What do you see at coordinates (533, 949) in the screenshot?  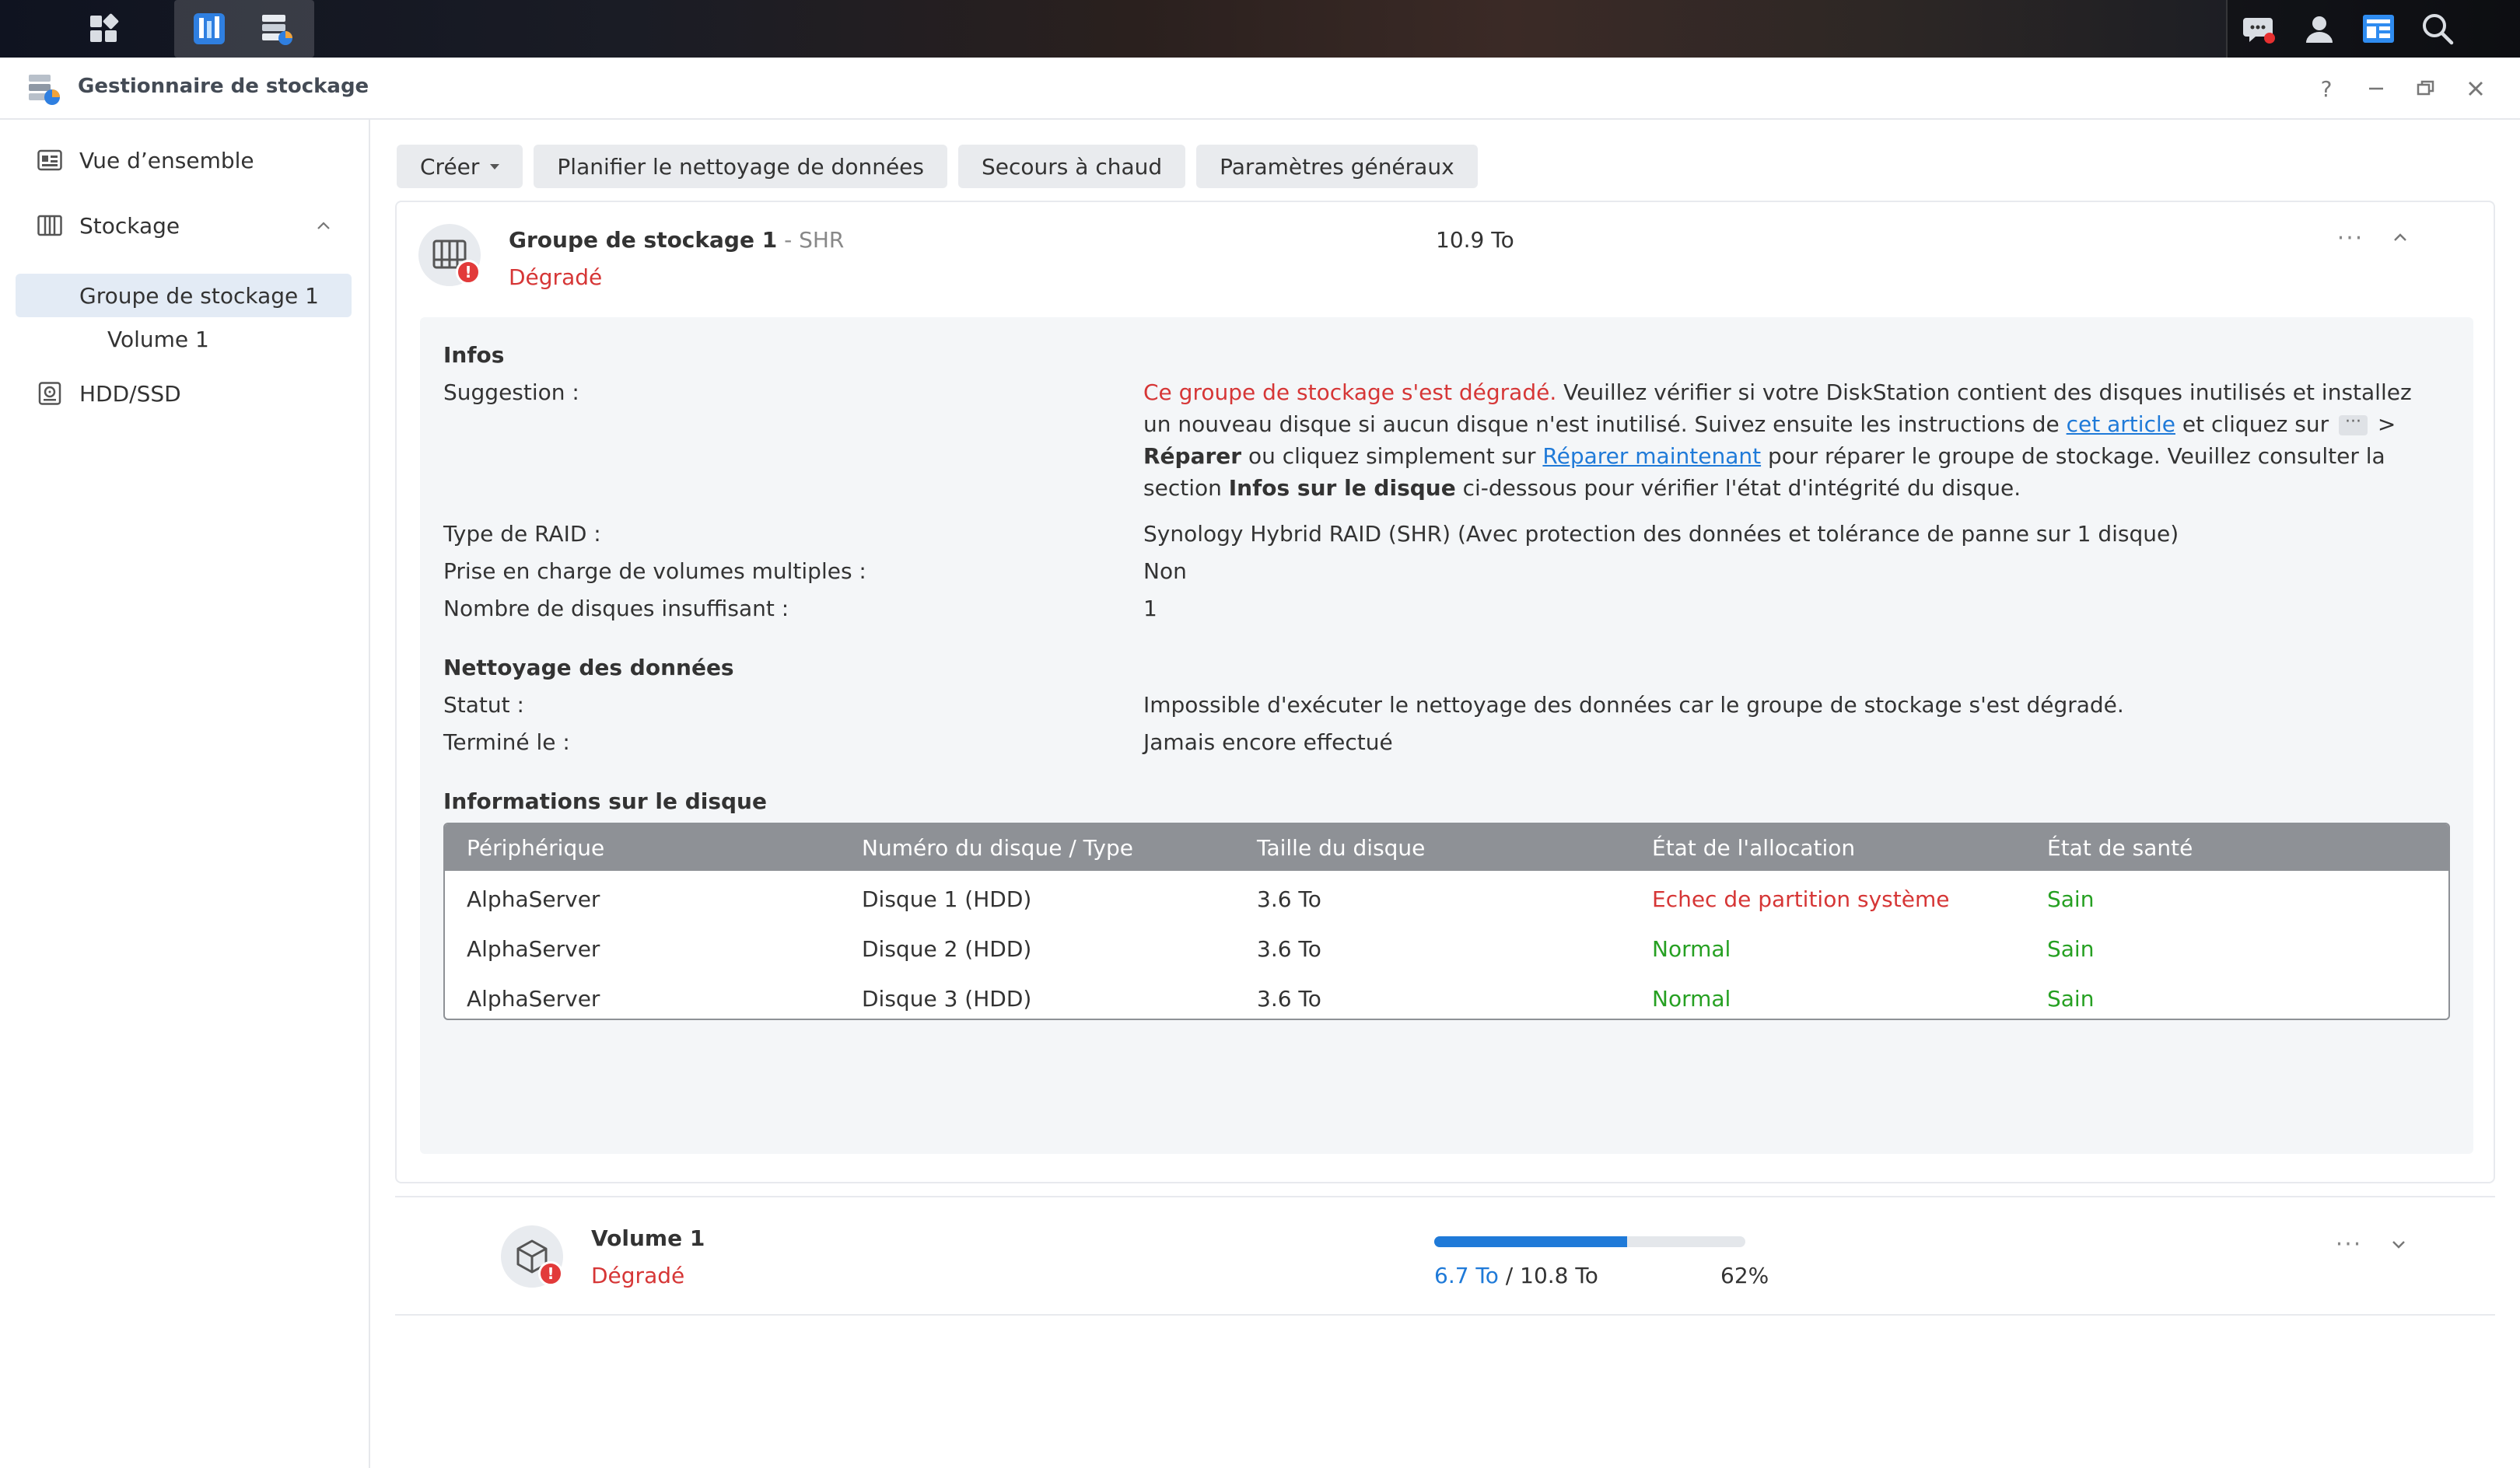 I see `device-cell: AlphaServer` at bounding box center [533, 949].